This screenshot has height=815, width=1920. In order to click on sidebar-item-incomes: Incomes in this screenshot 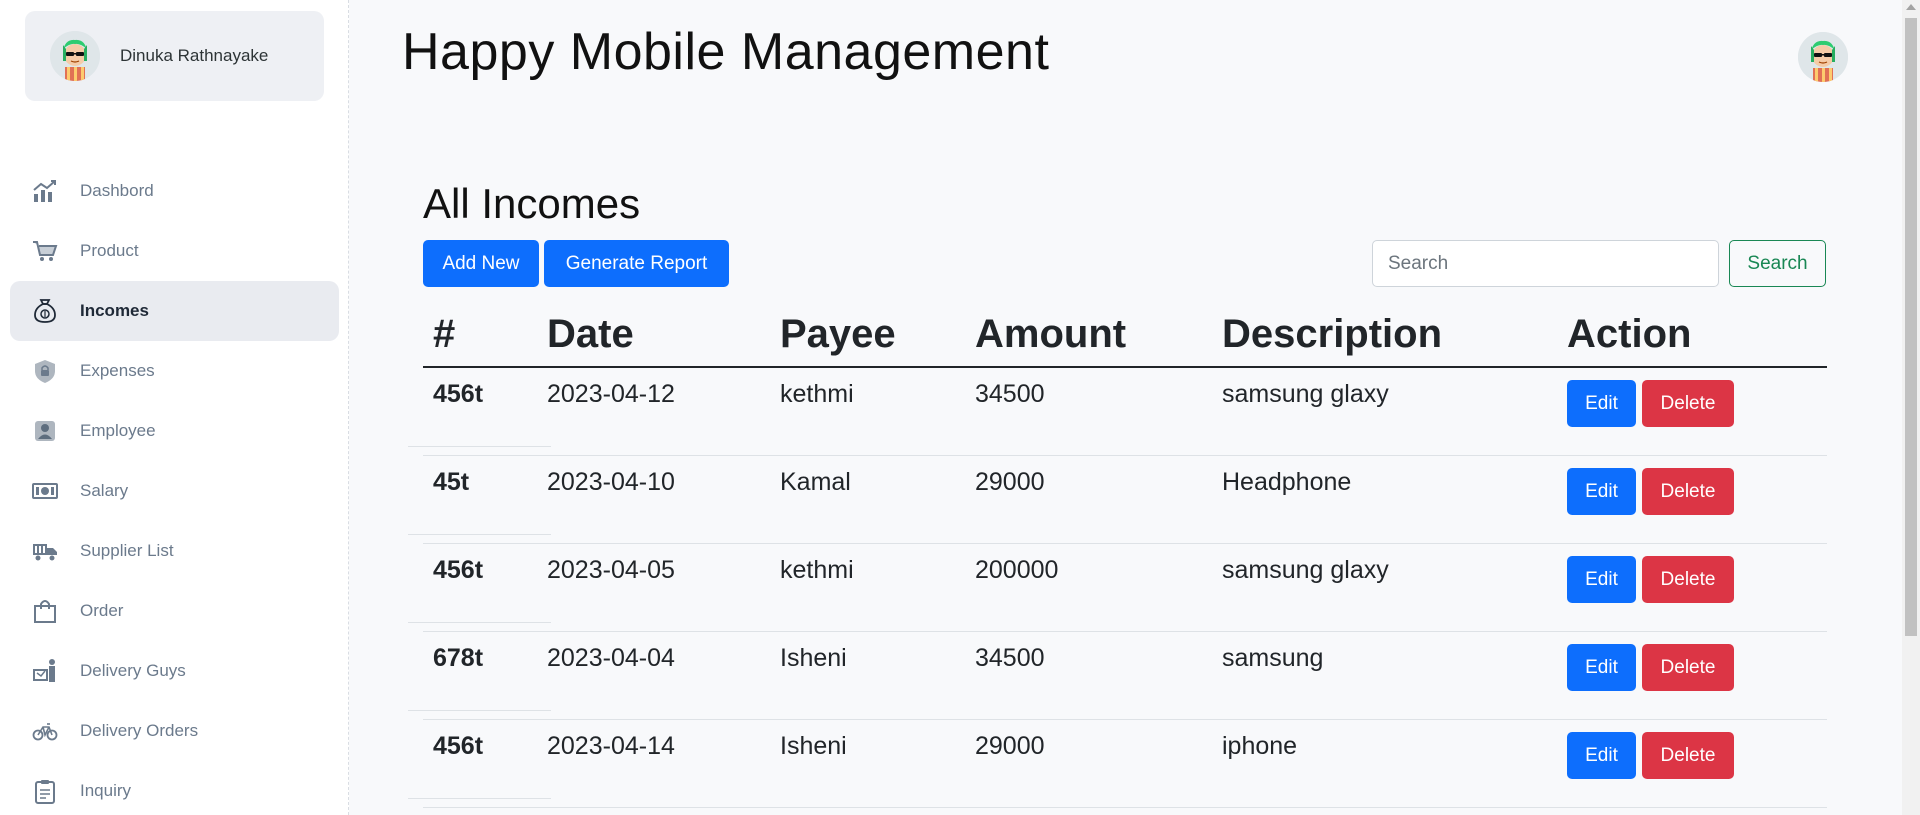, I will do `click(174, 311)`.